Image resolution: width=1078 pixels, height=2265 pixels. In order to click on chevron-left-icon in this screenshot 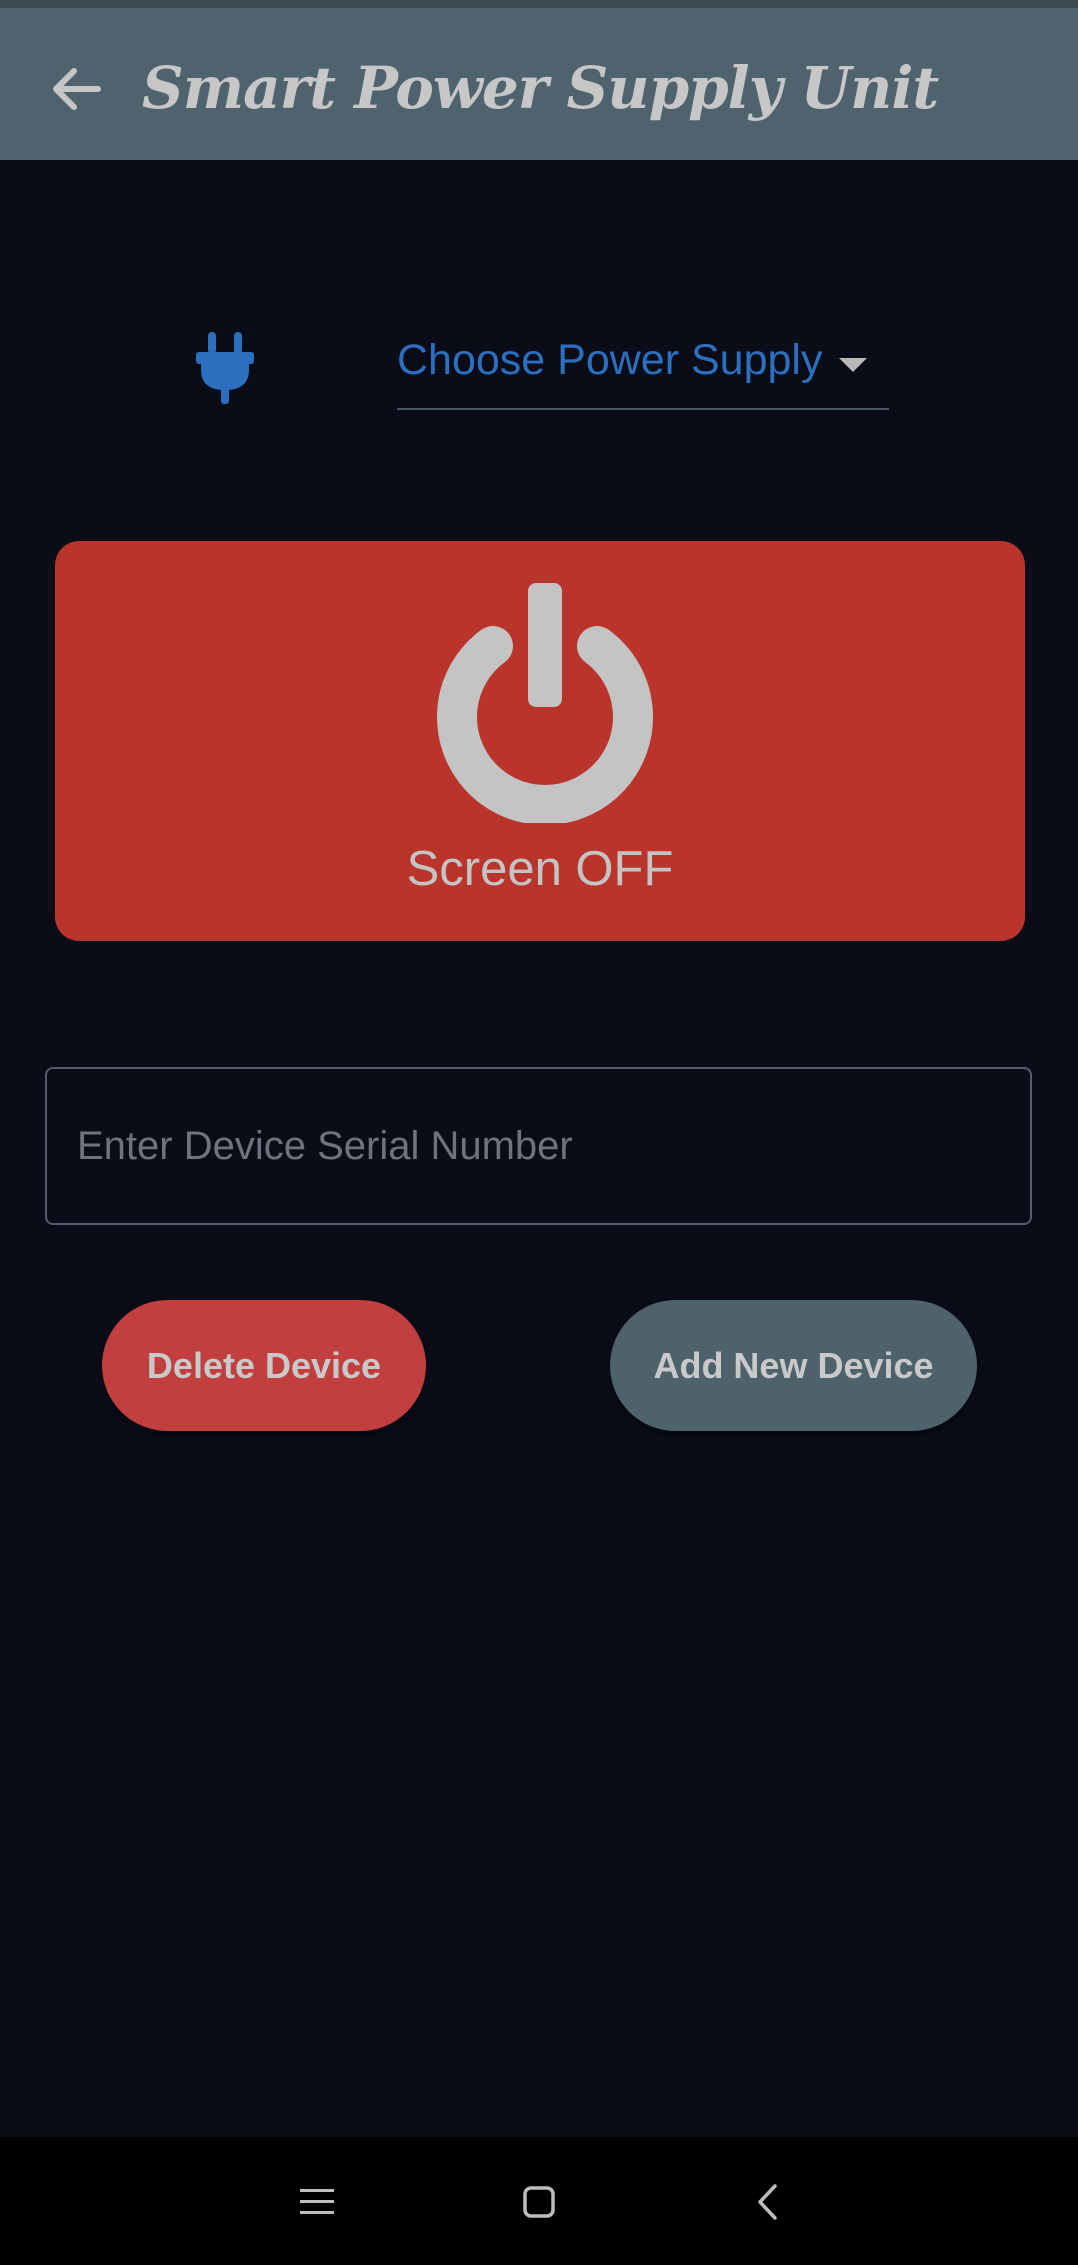, I will do `click(767, 2202)`.